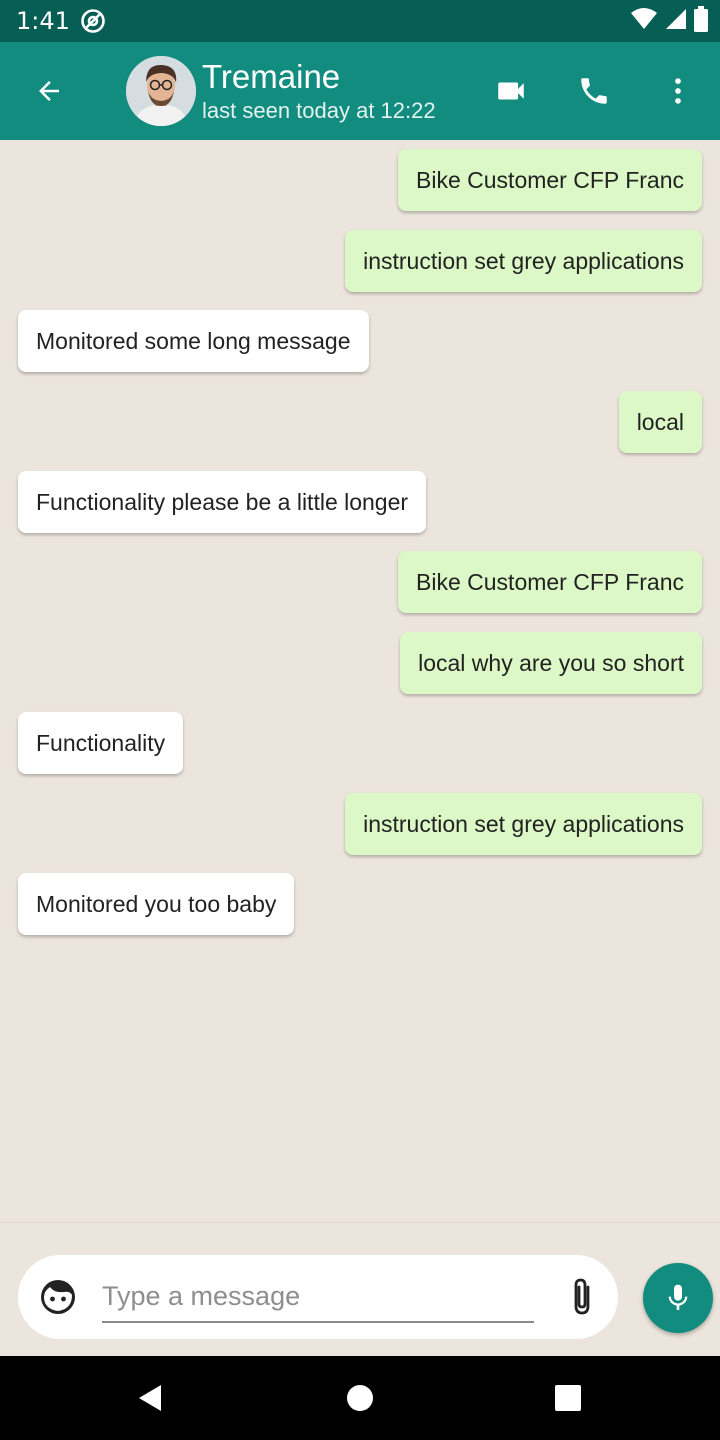 This screenshot has width=720, height=1440. I want to click on back-triangle-icon, so click(150, 1398).